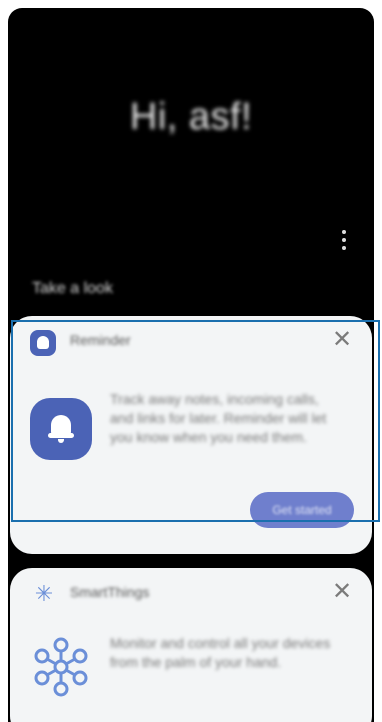  Describe the element at coordinates (110, 592) in the screenshot. I see `card-title: SmartThings` at that location.